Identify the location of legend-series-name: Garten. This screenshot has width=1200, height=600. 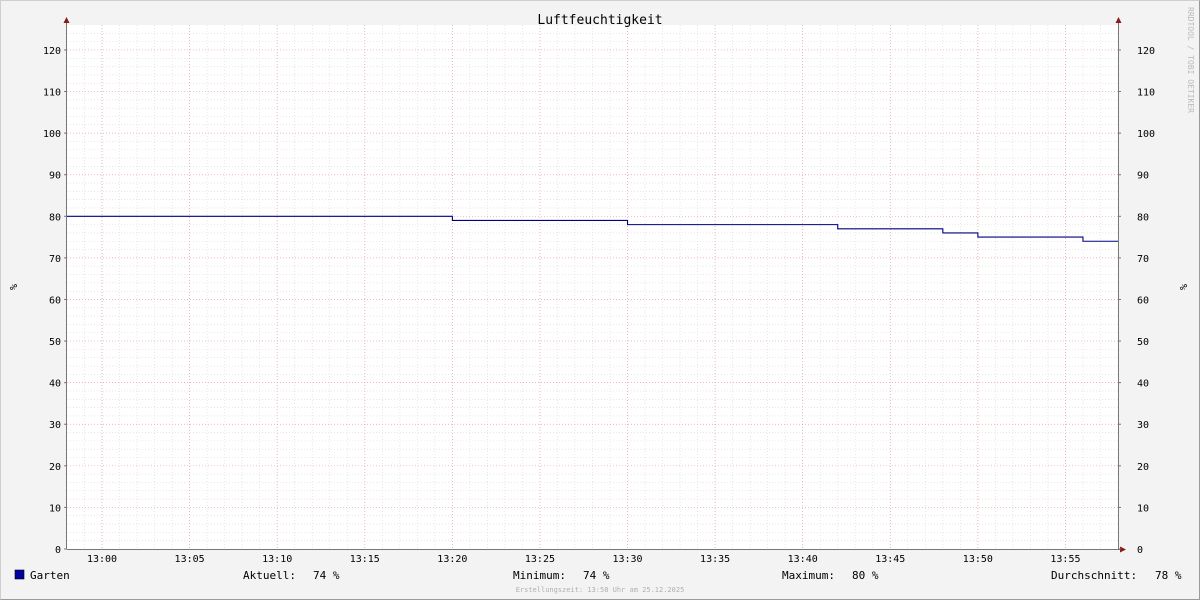
(50, 575).